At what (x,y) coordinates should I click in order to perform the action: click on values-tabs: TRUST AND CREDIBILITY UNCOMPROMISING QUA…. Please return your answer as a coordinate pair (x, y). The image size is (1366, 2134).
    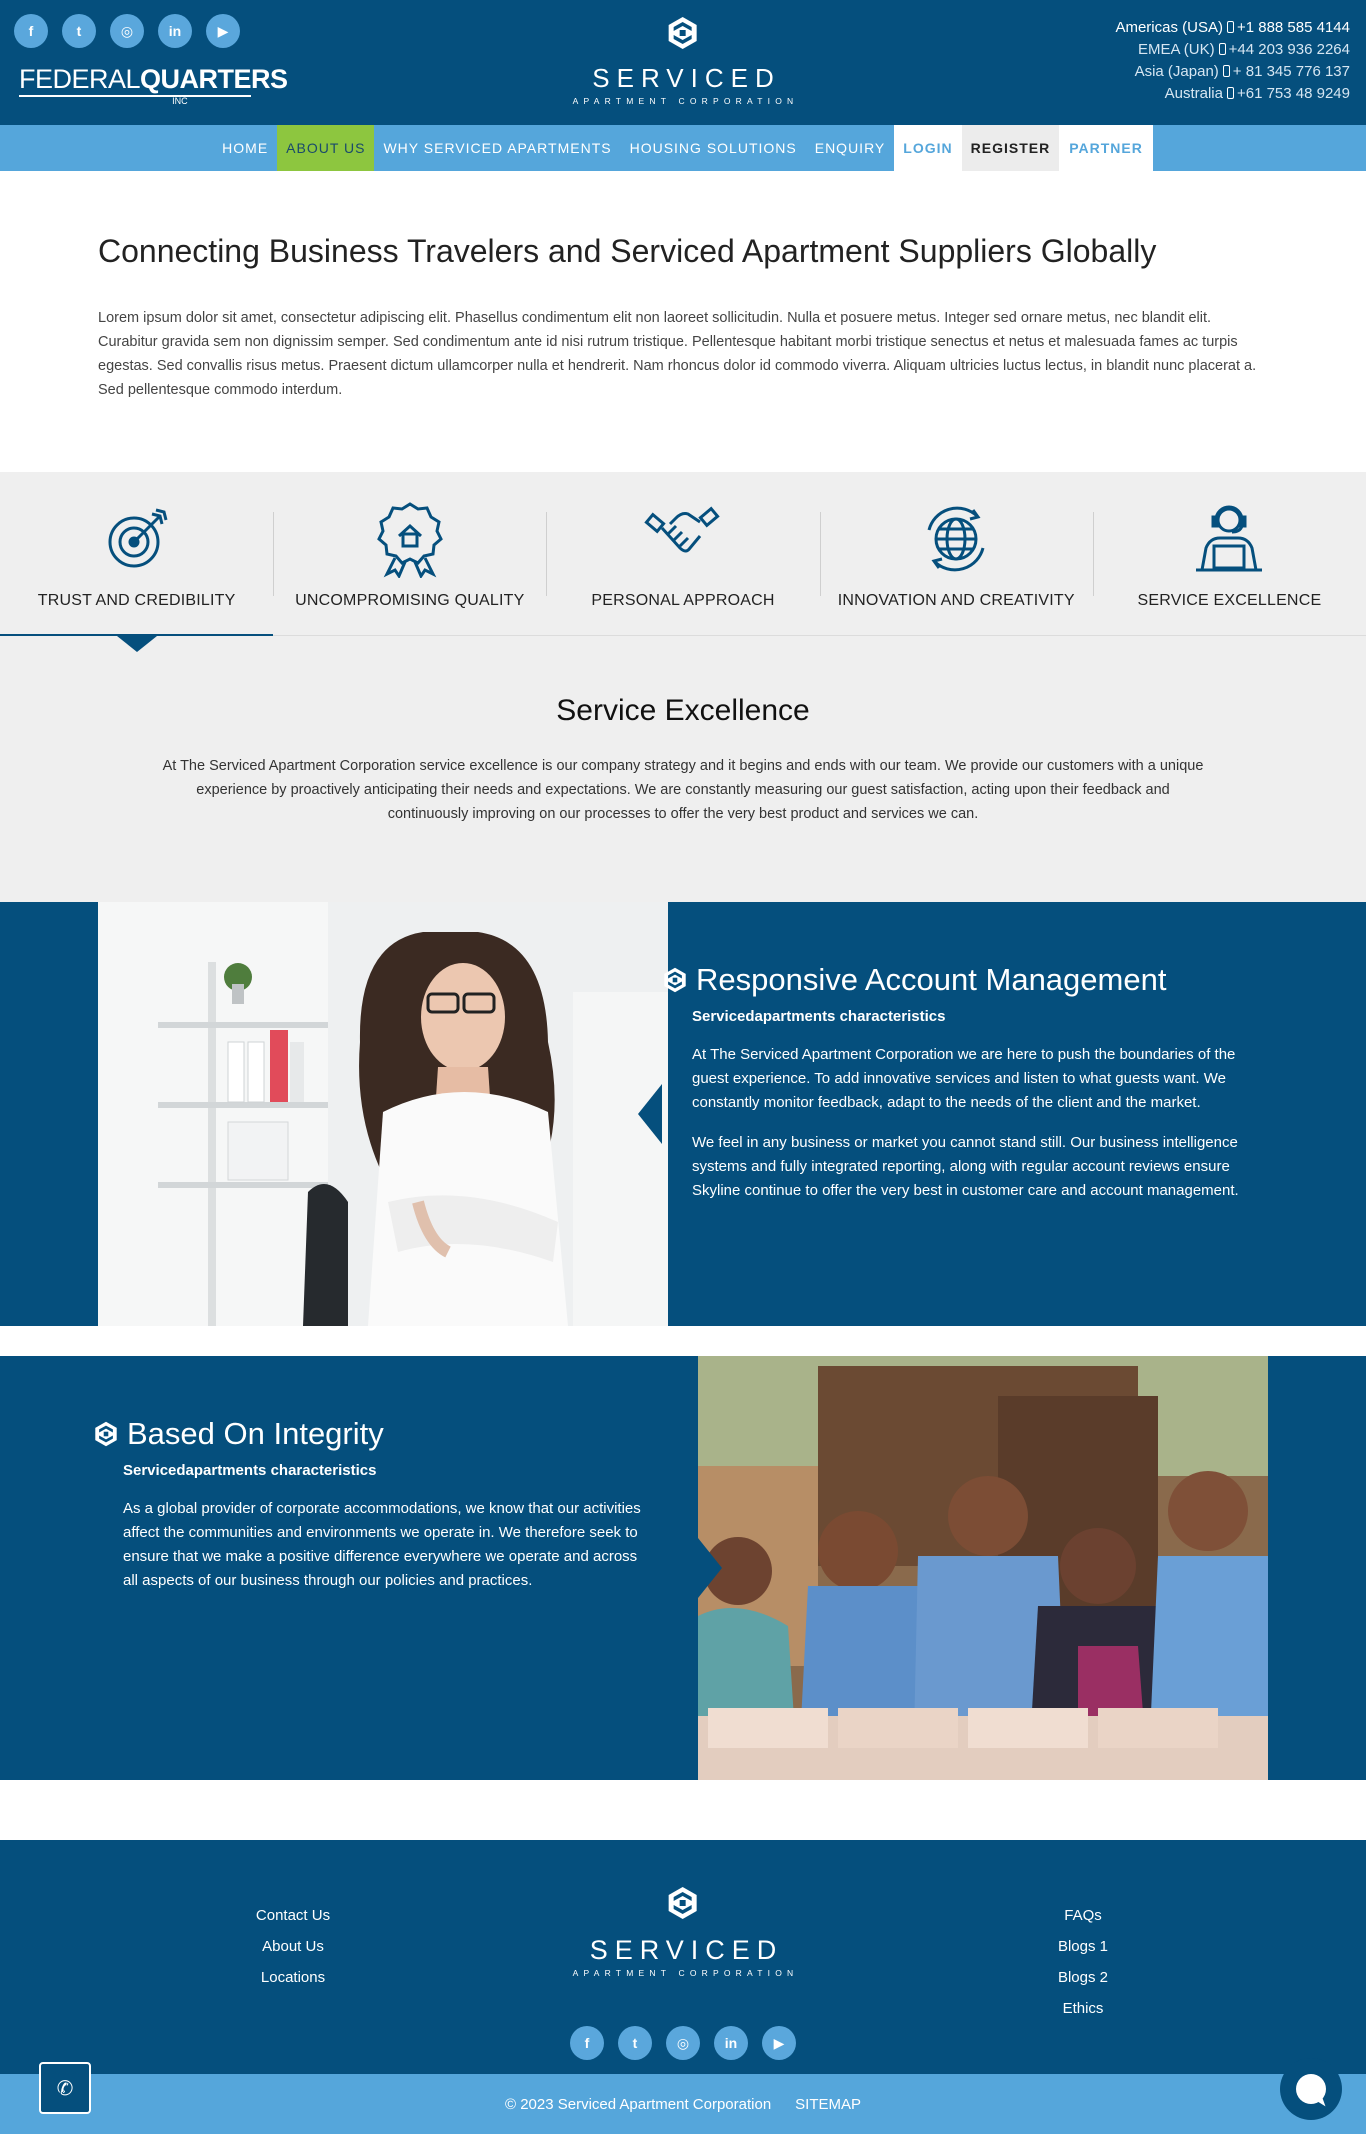
    Looking at the image, I should click on (683, 562).